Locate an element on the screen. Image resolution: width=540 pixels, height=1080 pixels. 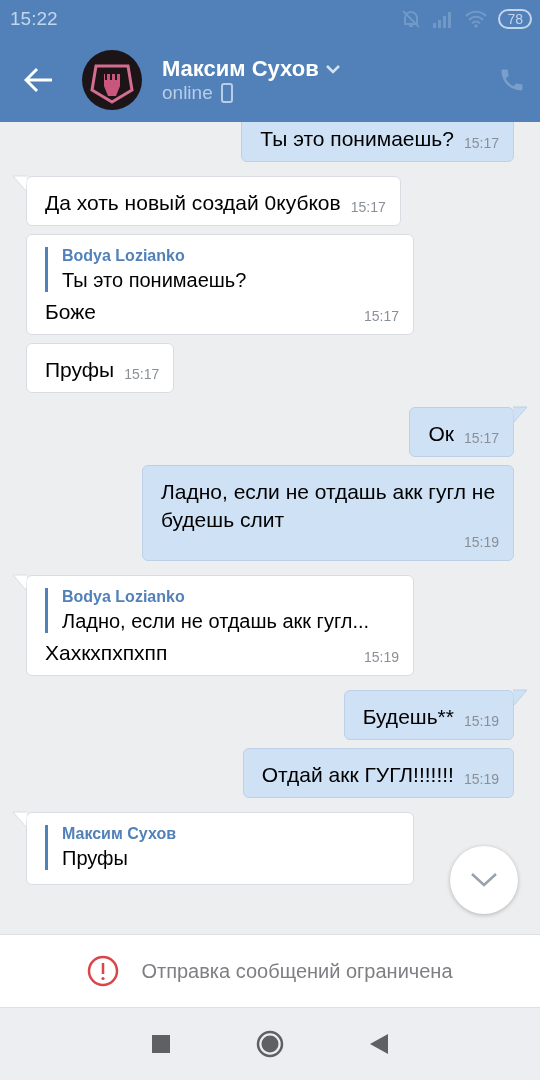
message-text: Боже is located at coordinates (70, 312).